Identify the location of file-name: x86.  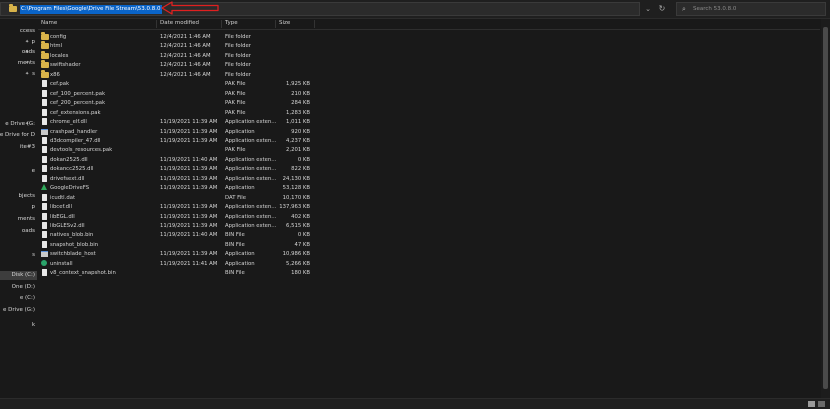
(55, 74).